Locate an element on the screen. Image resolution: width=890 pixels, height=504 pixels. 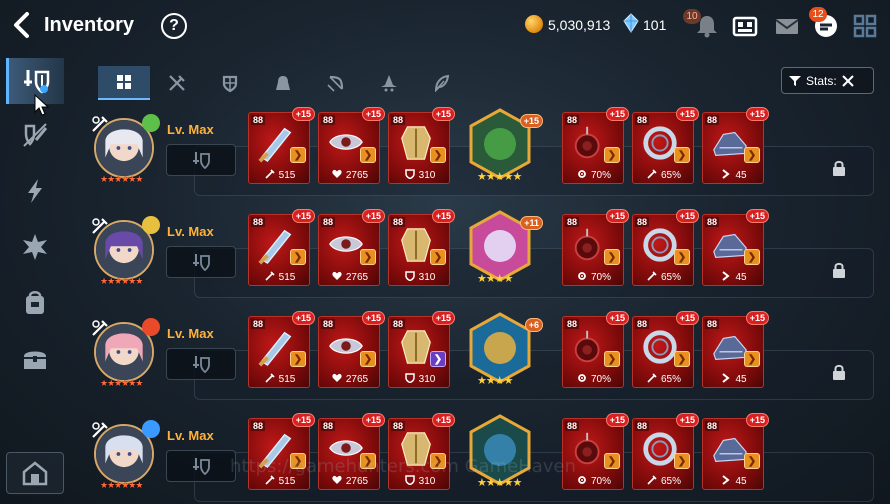
feather-icon is located at coordinates (442, 83).